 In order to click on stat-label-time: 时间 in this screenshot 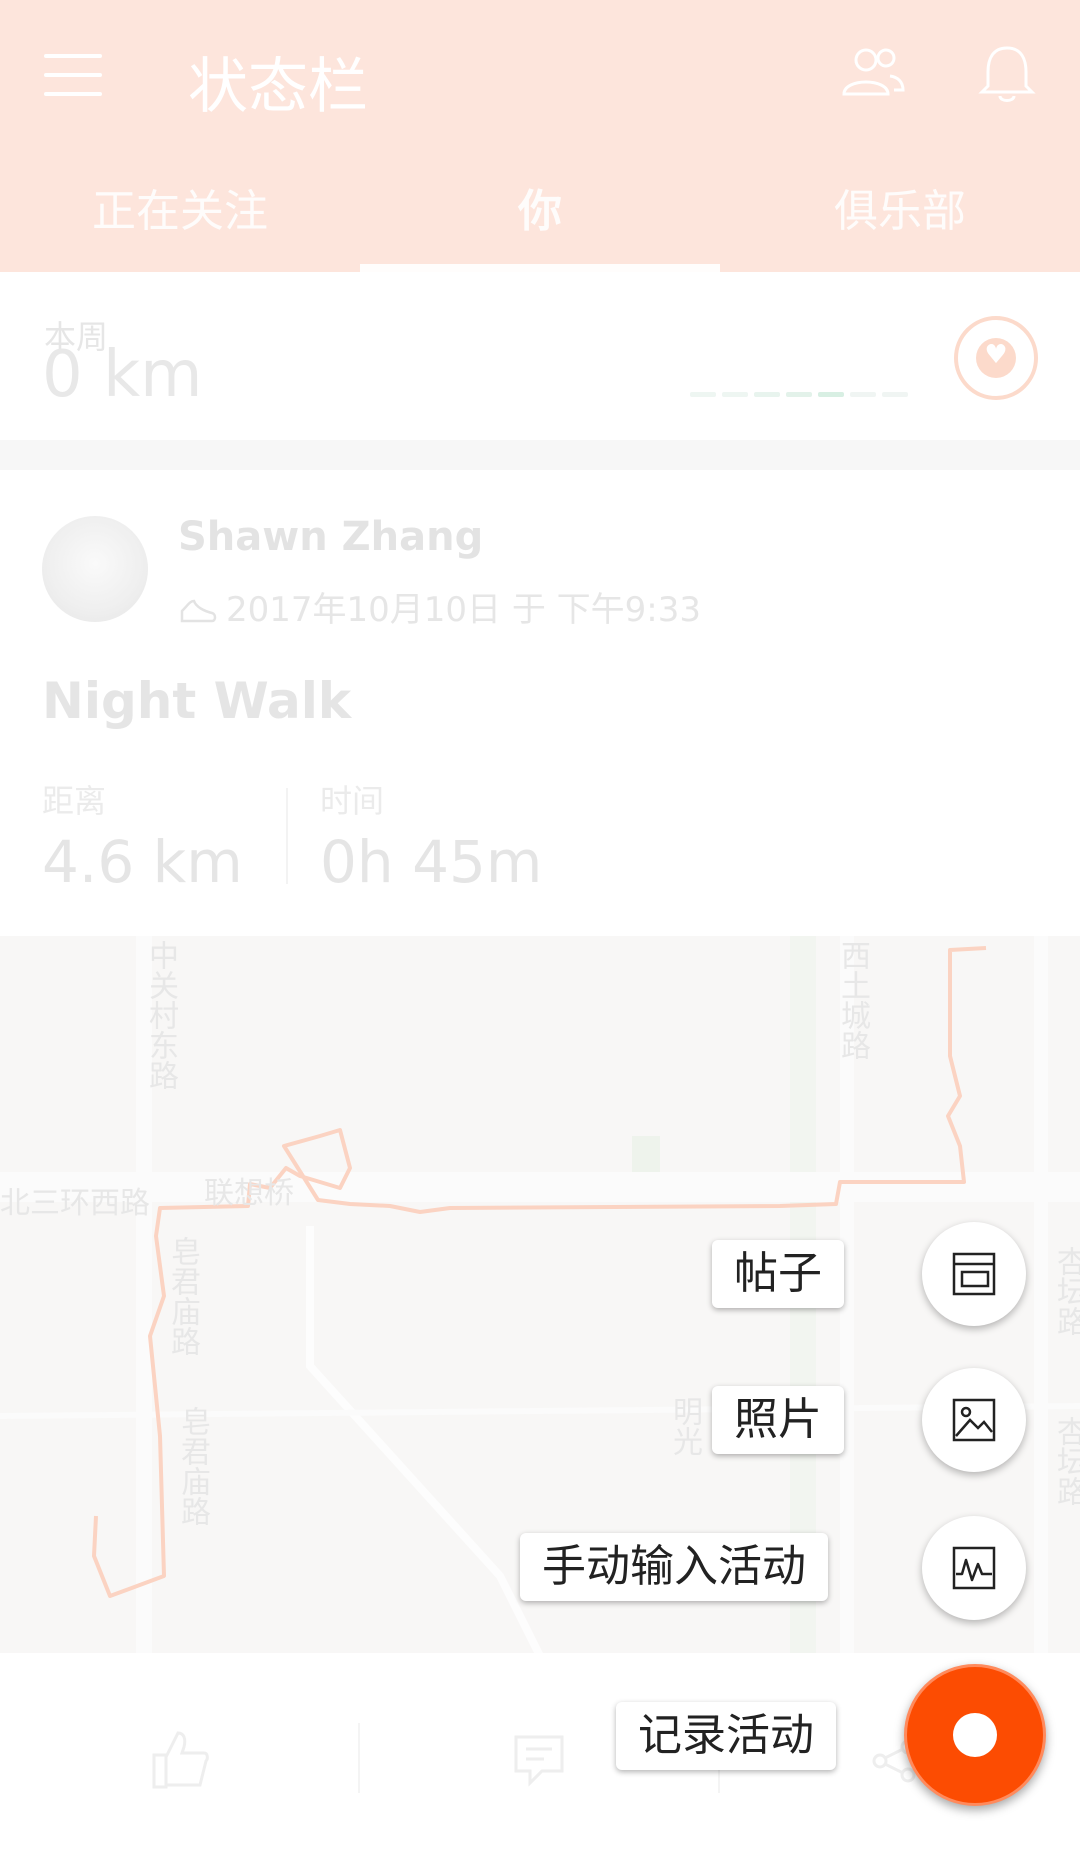, I will do `click(352, 801)`.